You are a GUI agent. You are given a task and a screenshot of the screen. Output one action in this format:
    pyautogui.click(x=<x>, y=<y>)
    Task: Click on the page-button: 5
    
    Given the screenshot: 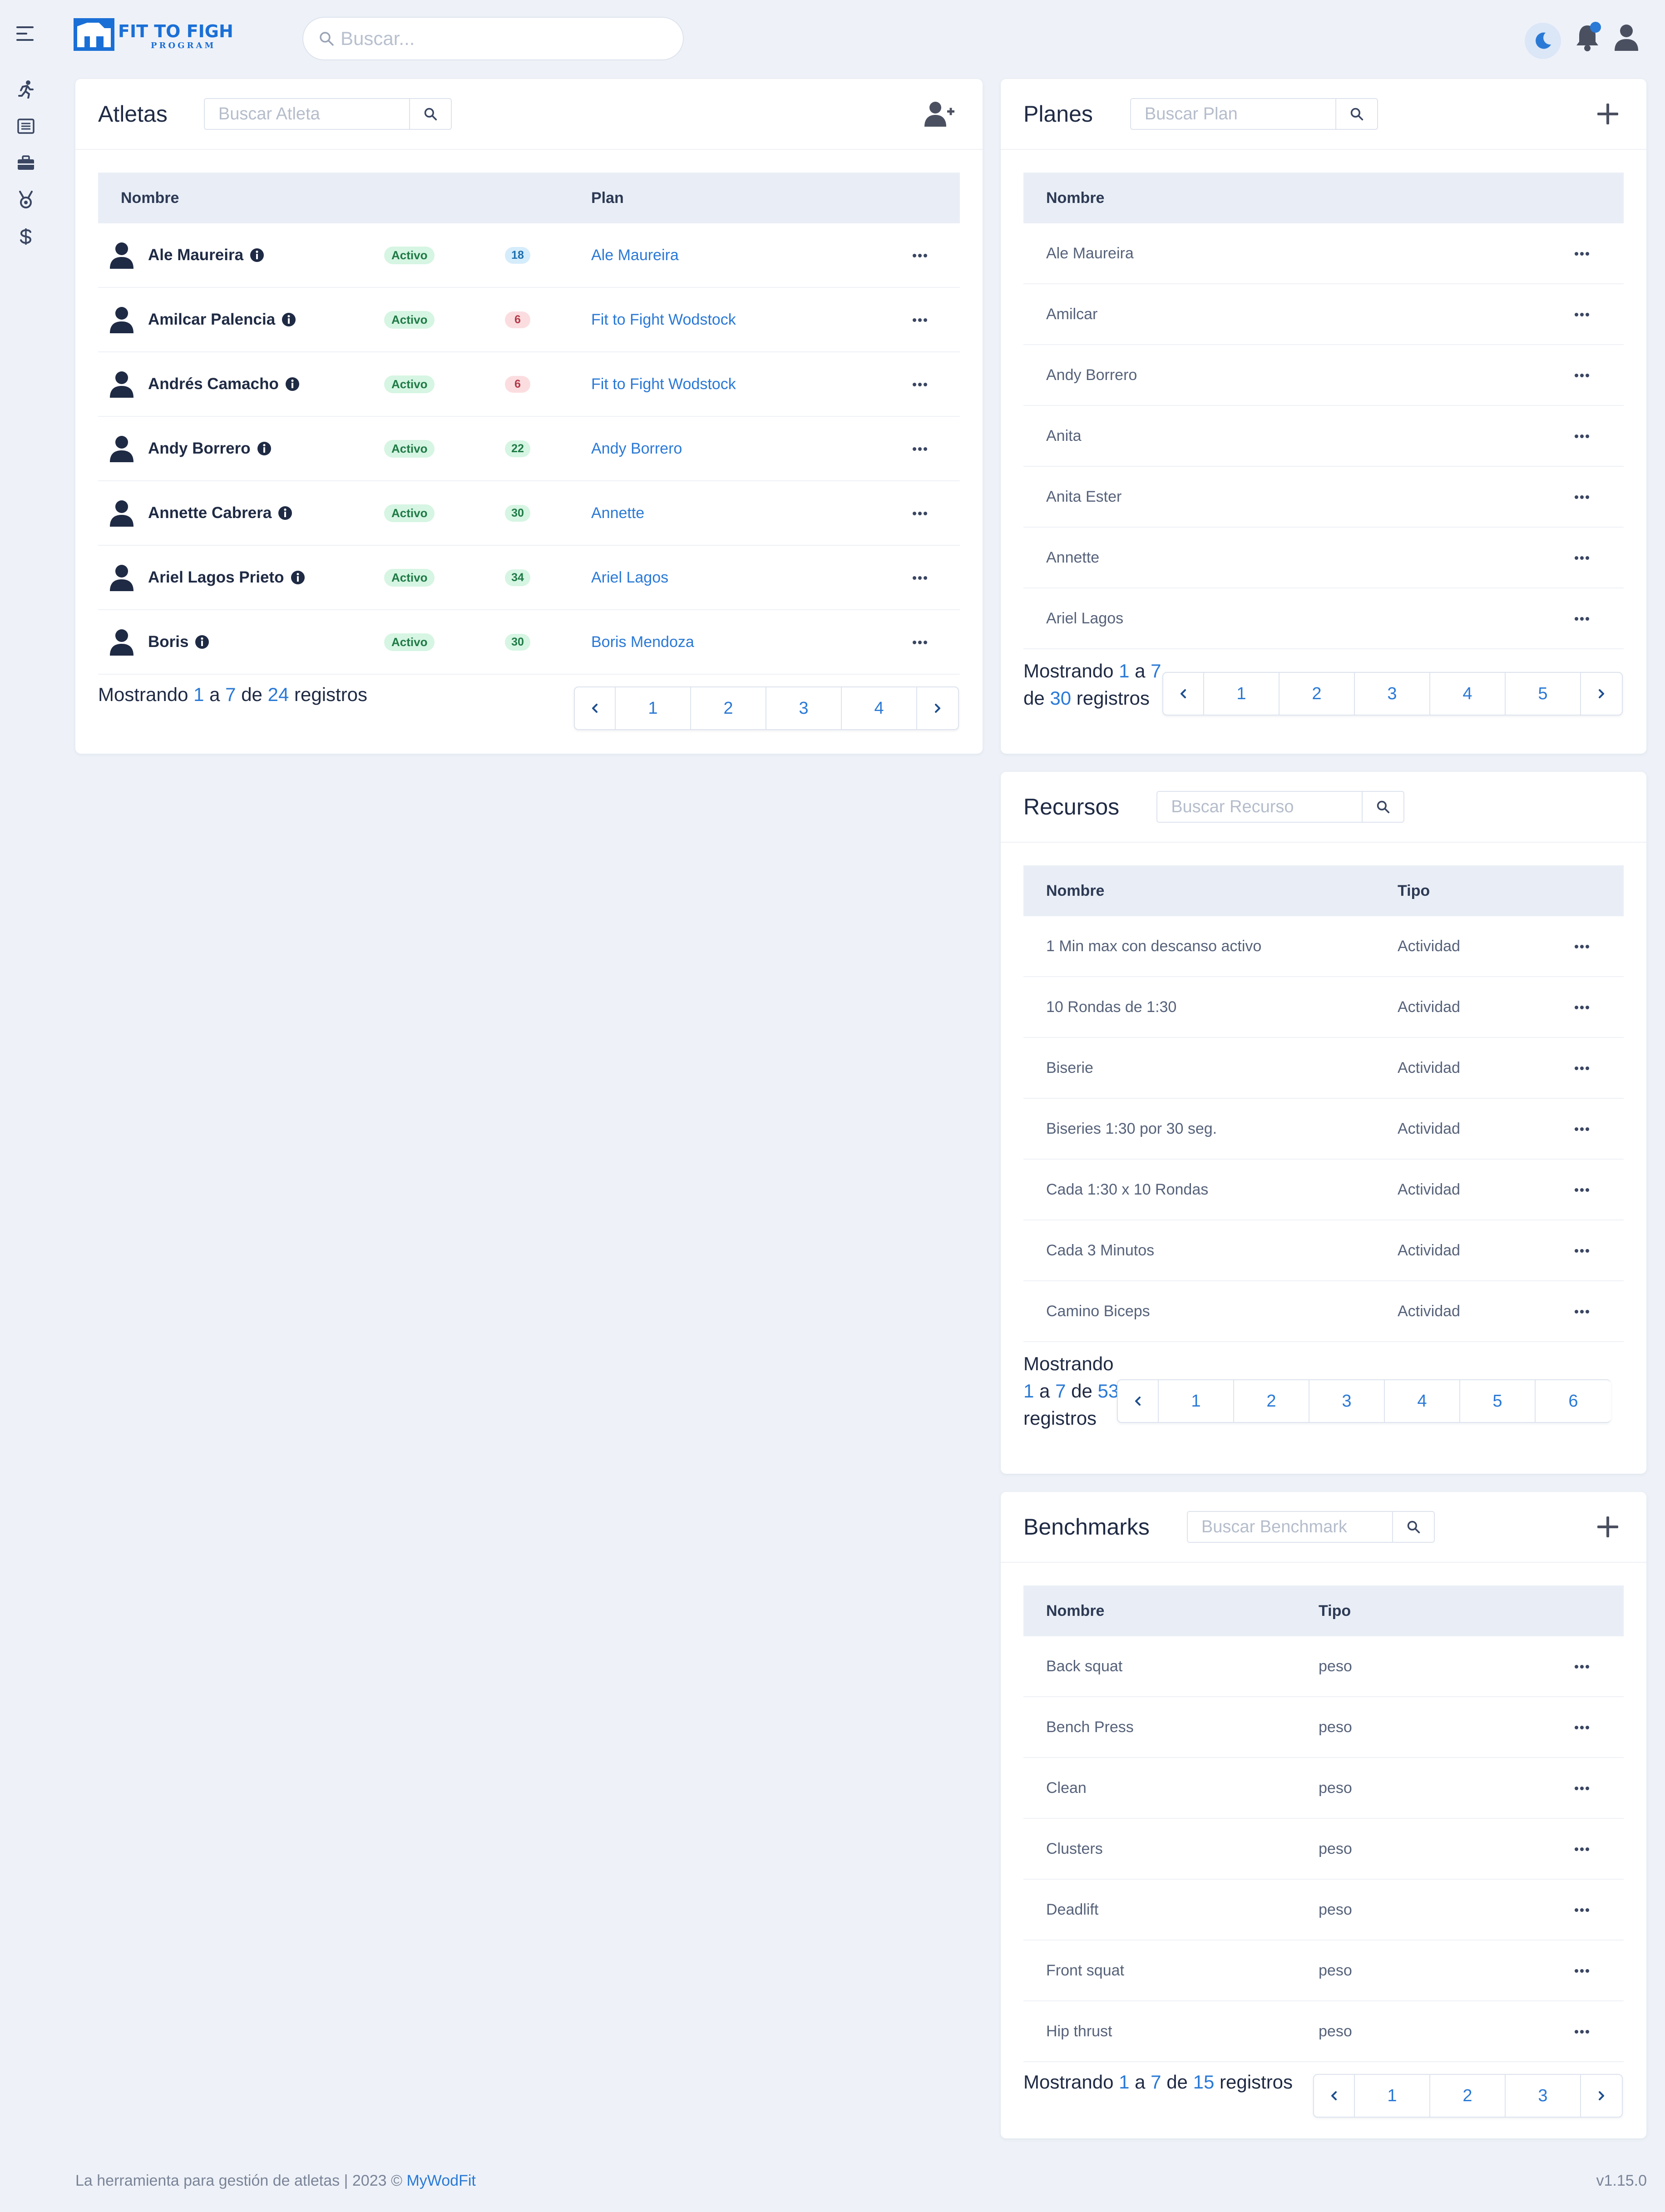 What is the action you would take?
    pyautogui.click(x=1498, y=1401)
    